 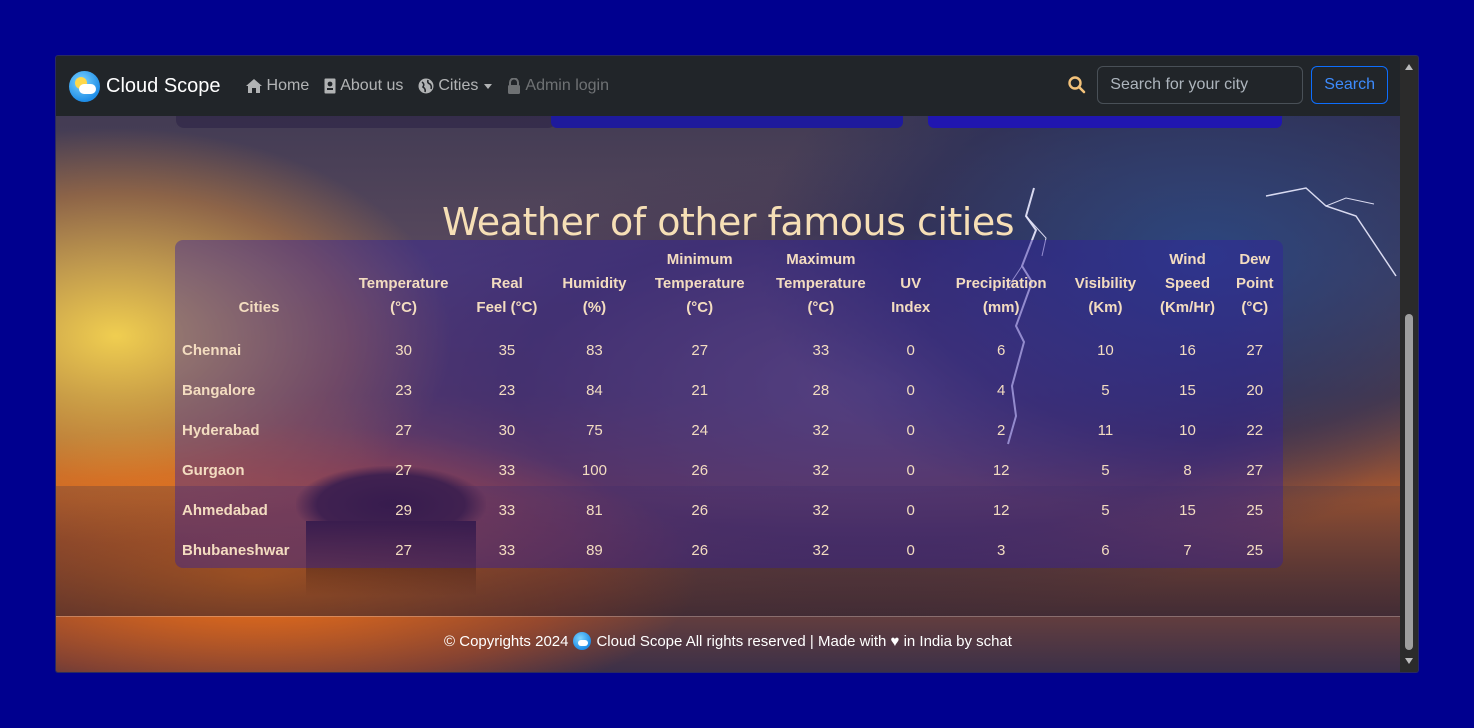 I want to click on search-input, so click(x=1200, y=85).